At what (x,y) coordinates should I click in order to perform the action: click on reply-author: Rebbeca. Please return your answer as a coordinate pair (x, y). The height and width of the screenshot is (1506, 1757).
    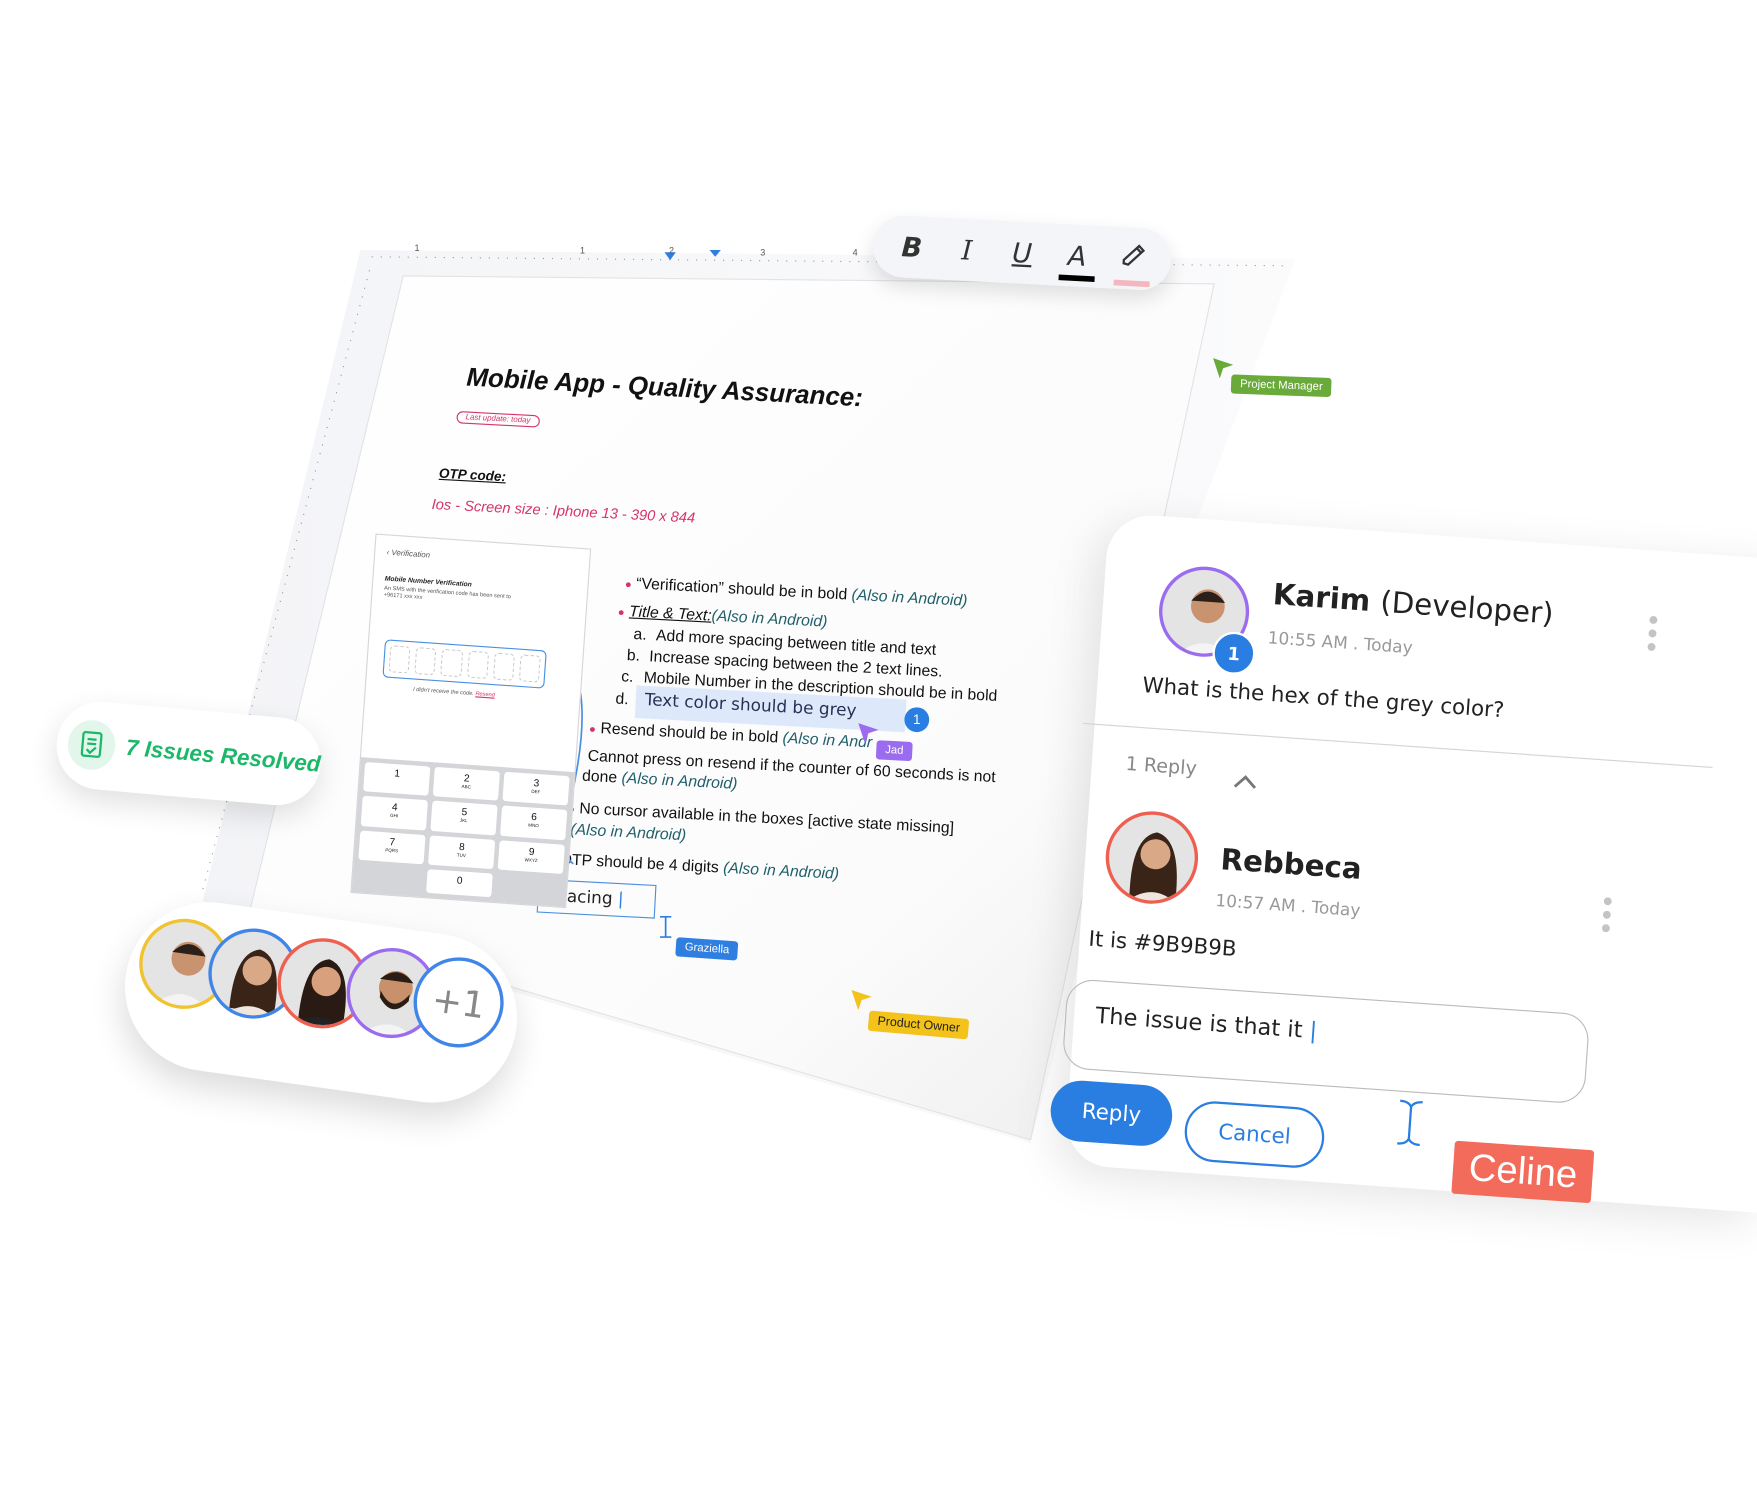
    Looking at the image, I should click on (1291, 865).